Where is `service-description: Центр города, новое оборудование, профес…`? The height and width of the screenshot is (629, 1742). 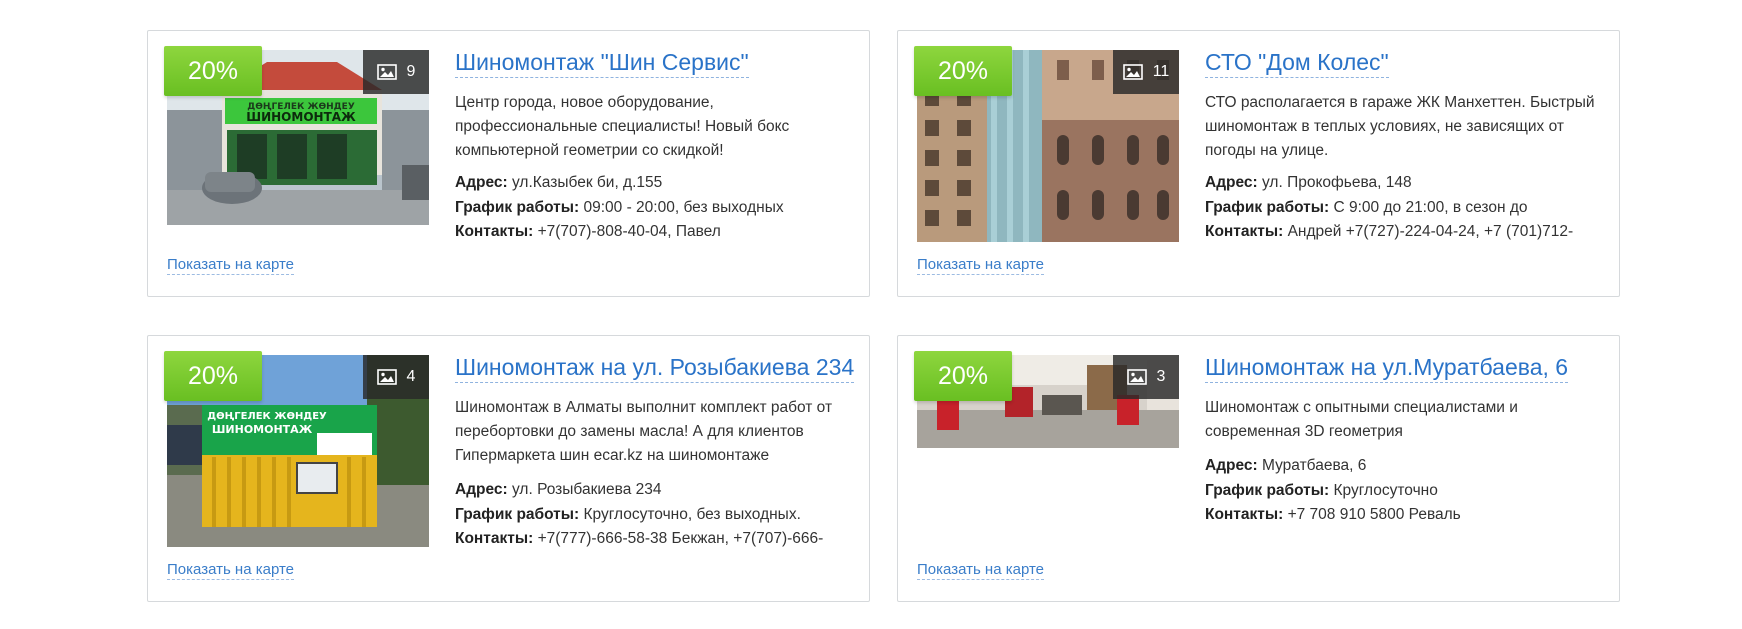 service-description: Центр города, новое оборудование, профес… is located at coordinates (622, 126).